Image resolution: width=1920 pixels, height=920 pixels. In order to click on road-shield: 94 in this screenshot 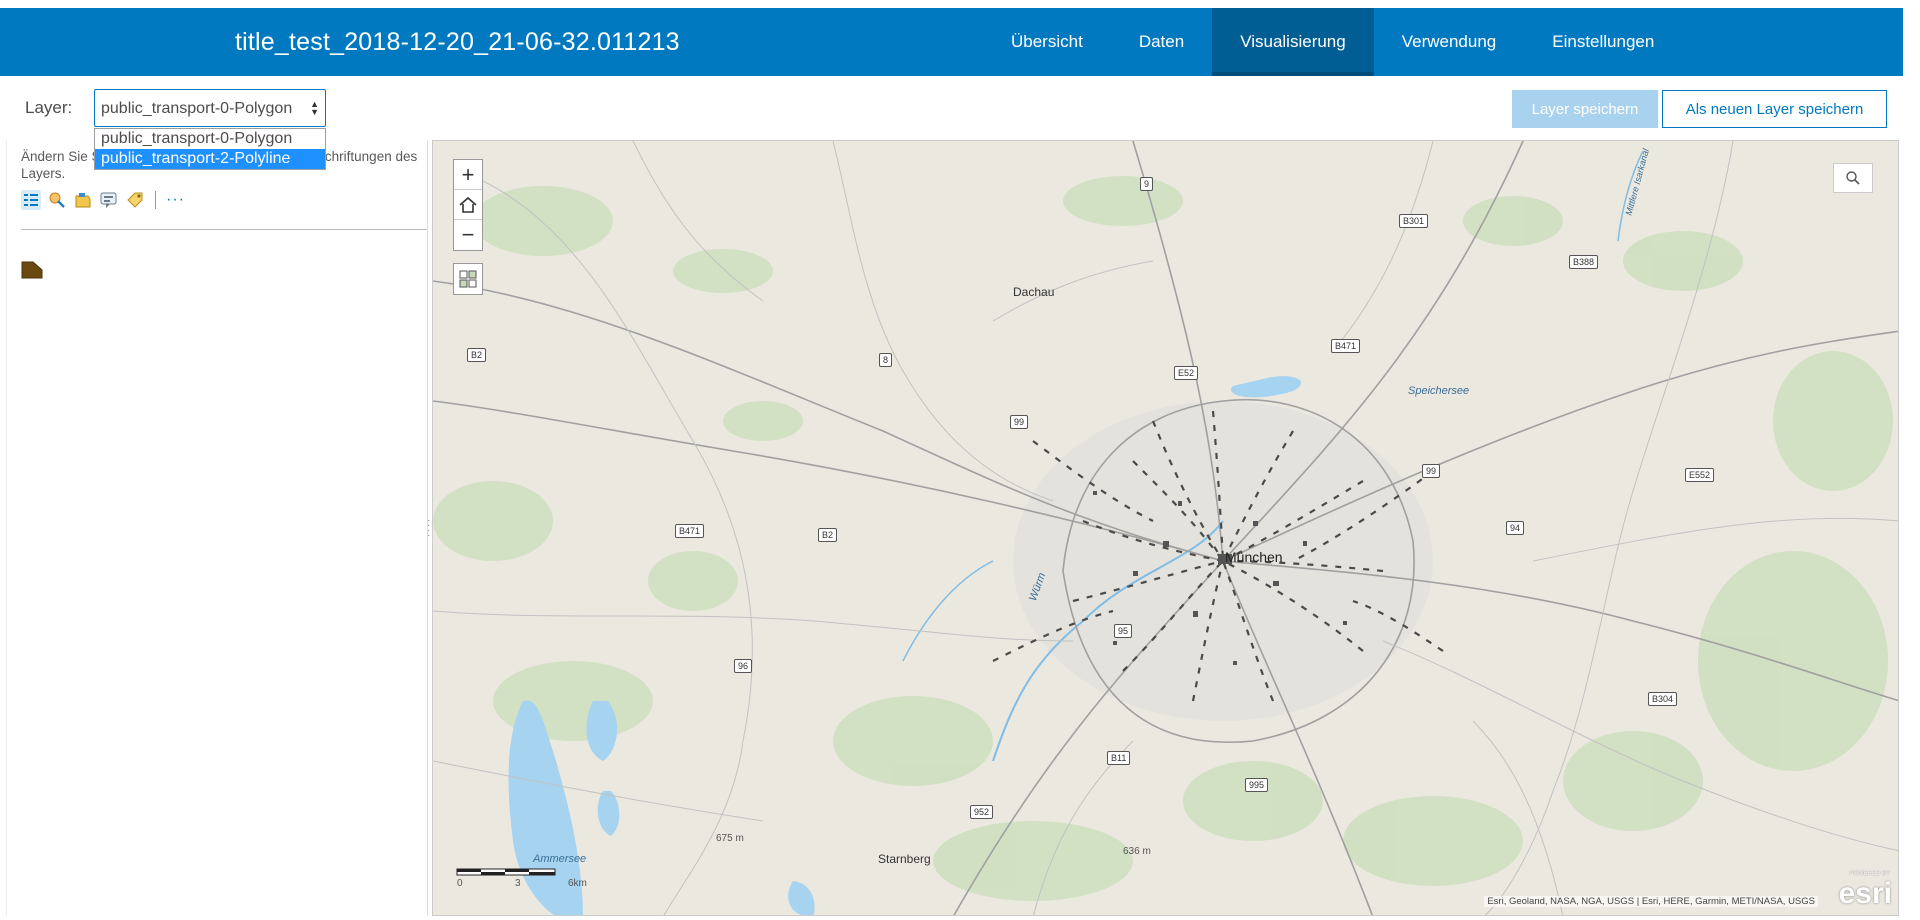, I will do `click(1515, 528)`.